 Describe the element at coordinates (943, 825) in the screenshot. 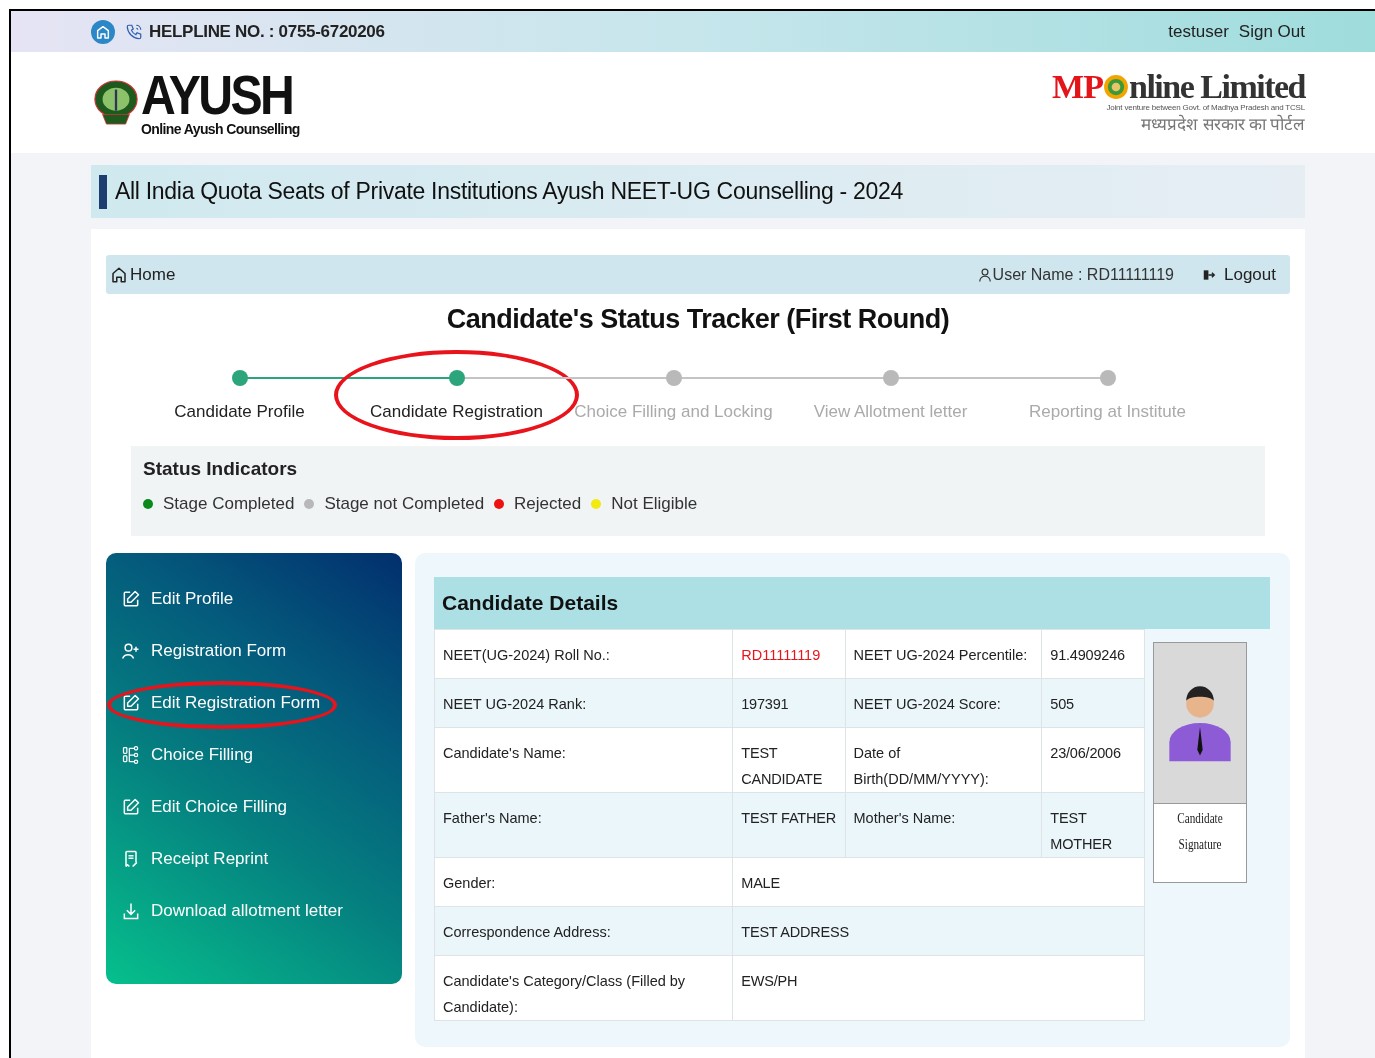

I see `table-cell: Mother's Name:` at that location.